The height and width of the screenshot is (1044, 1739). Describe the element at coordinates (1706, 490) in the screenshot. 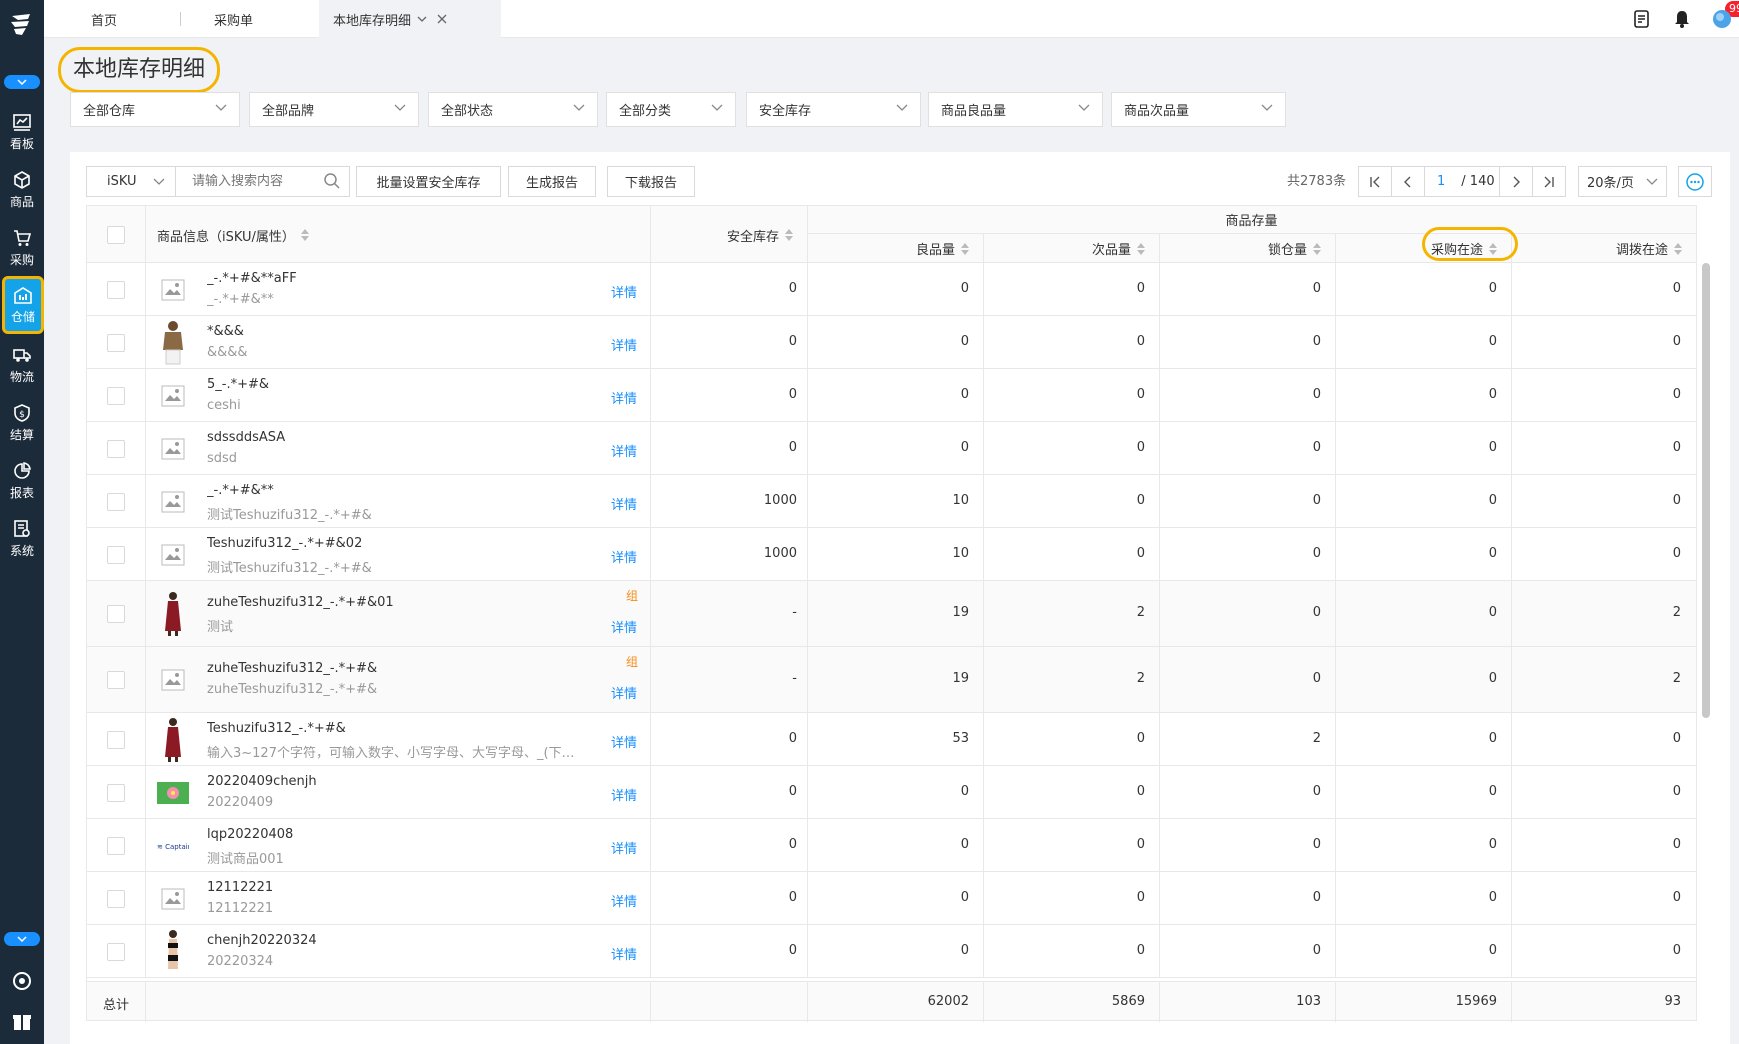

I see `table-scrollbar` at that location.